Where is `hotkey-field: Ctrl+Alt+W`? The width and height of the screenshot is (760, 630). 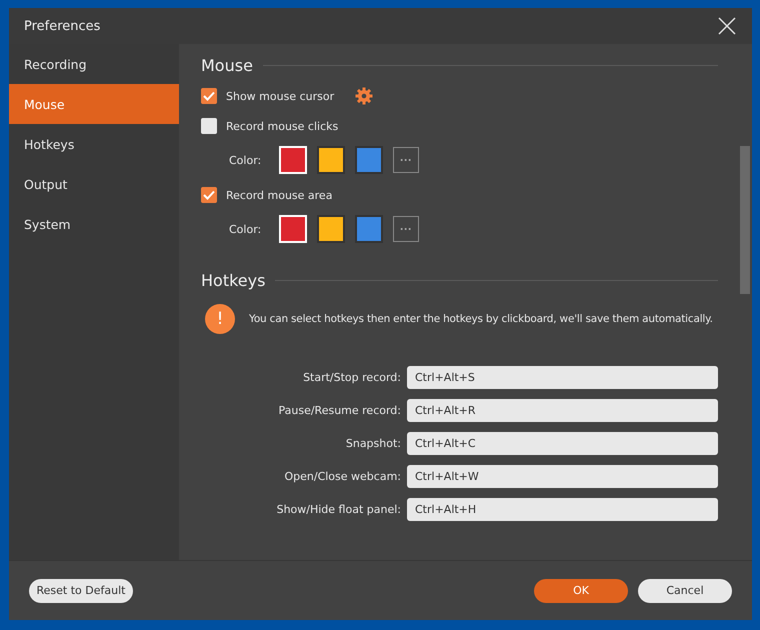 hotkey-field: Ctrl+Alt+W is located at coordinates (562, 476).